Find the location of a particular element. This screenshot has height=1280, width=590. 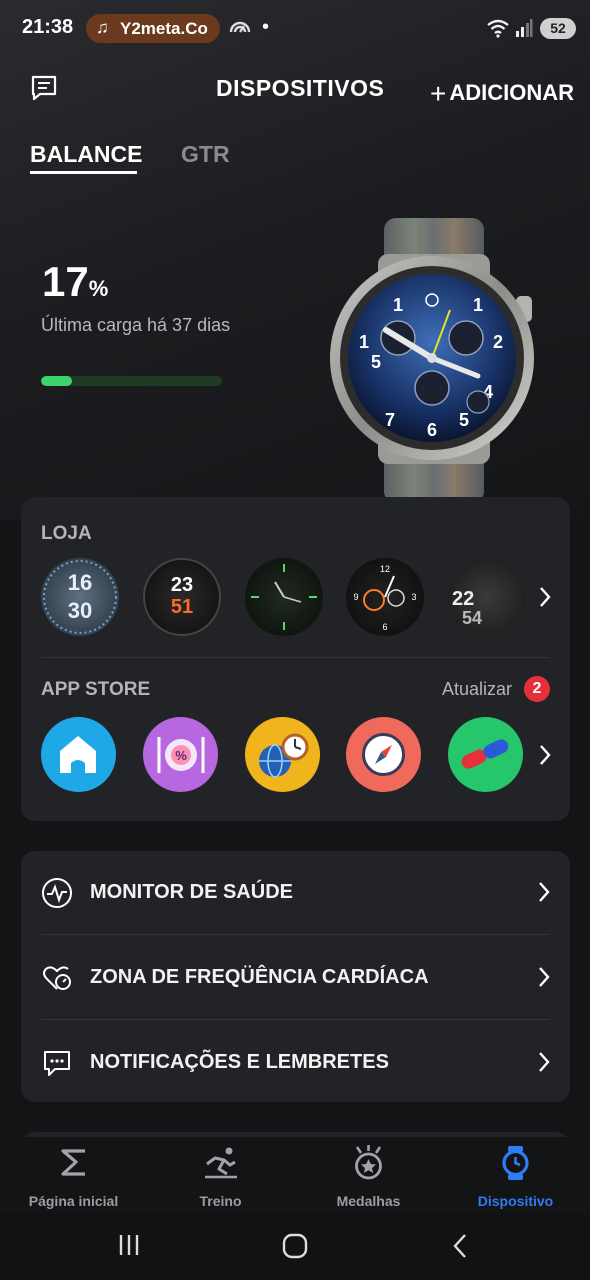

hotspot-icon is located at coordinates (240, 27).